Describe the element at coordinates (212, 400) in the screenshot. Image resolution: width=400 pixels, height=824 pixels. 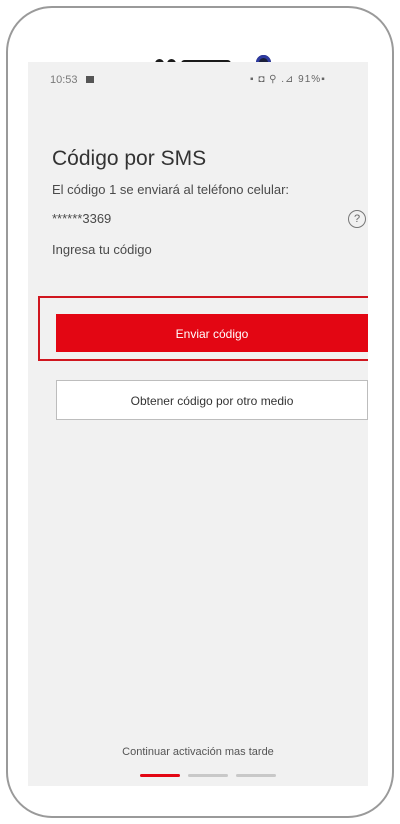
I see `other-method-button: Obtener código por otro medio` at that location.